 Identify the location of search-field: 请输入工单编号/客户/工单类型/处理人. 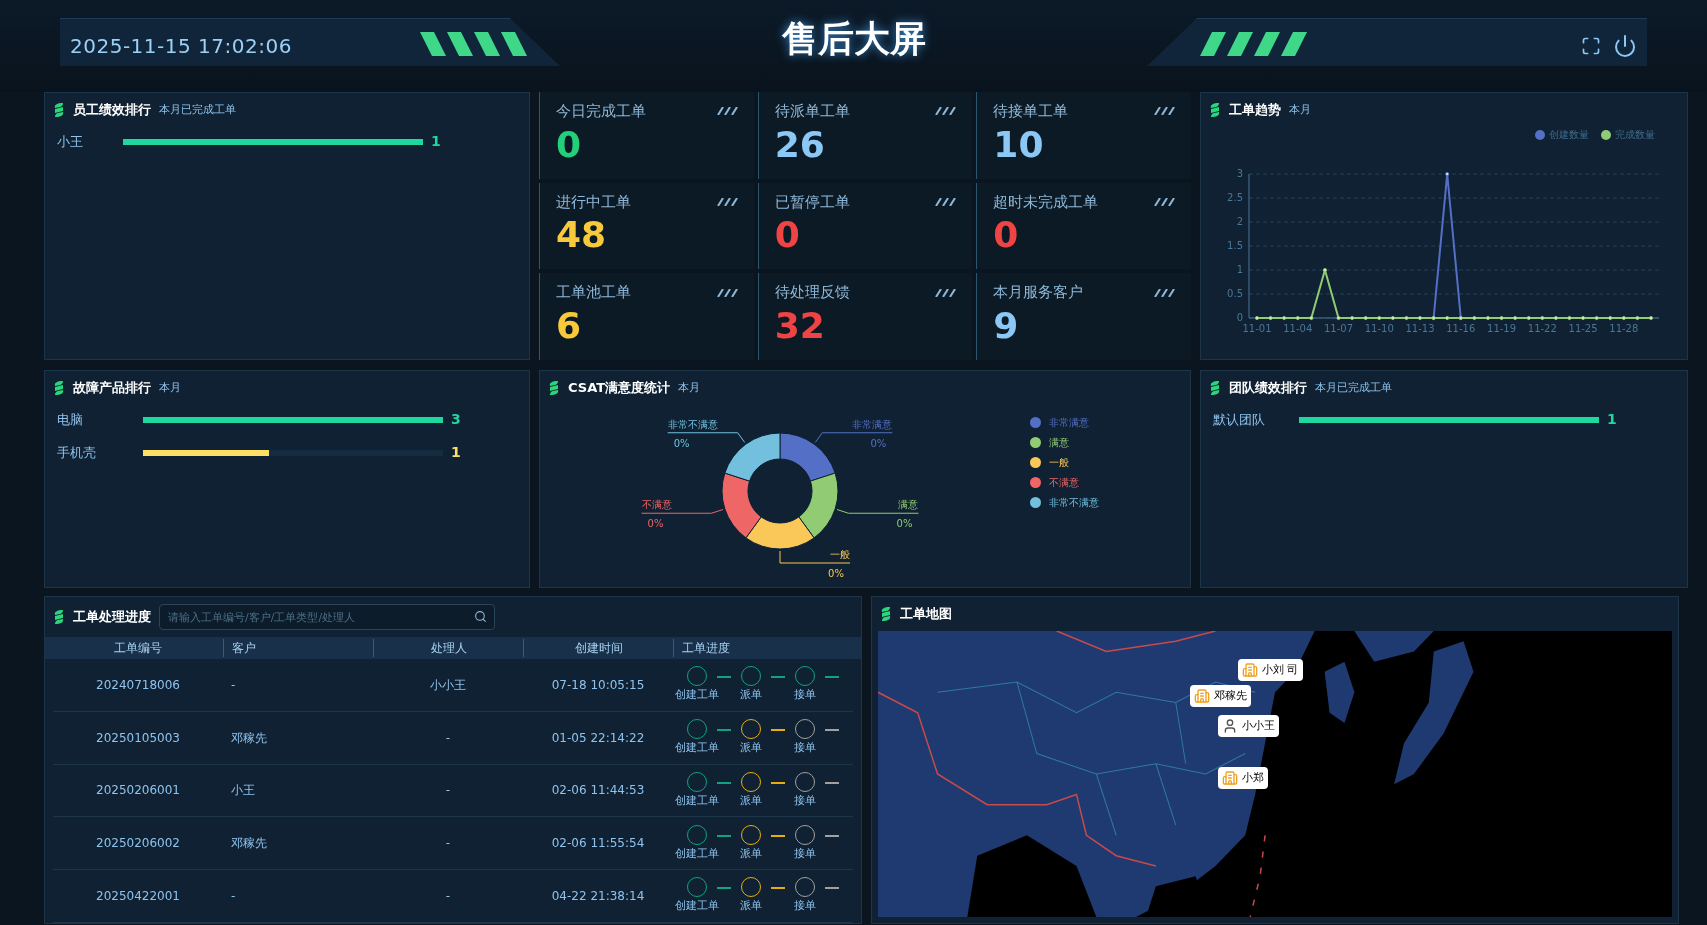
(327, 617).